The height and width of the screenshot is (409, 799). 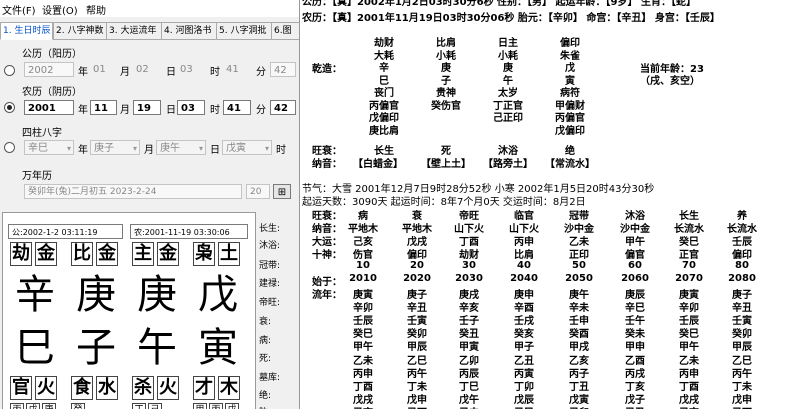 I want to click on hour-branch: 寅, so click(x=218, y=348).